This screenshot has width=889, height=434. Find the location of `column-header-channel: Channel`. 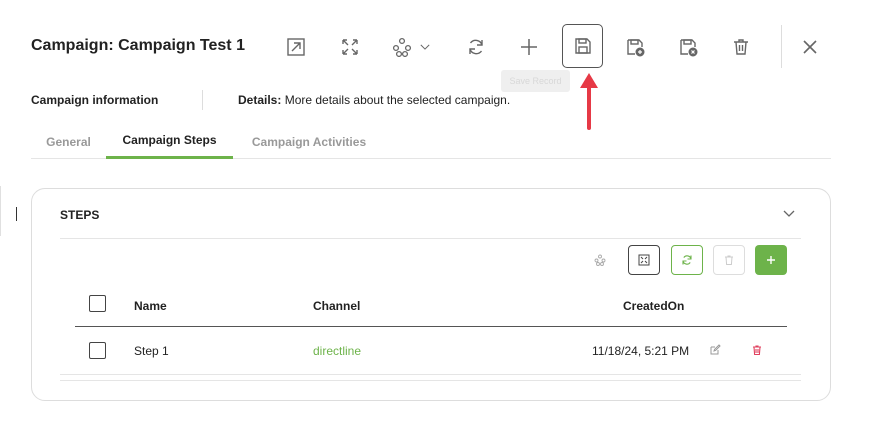

column-header-channel: Channel is located at coordinates (336, 306).